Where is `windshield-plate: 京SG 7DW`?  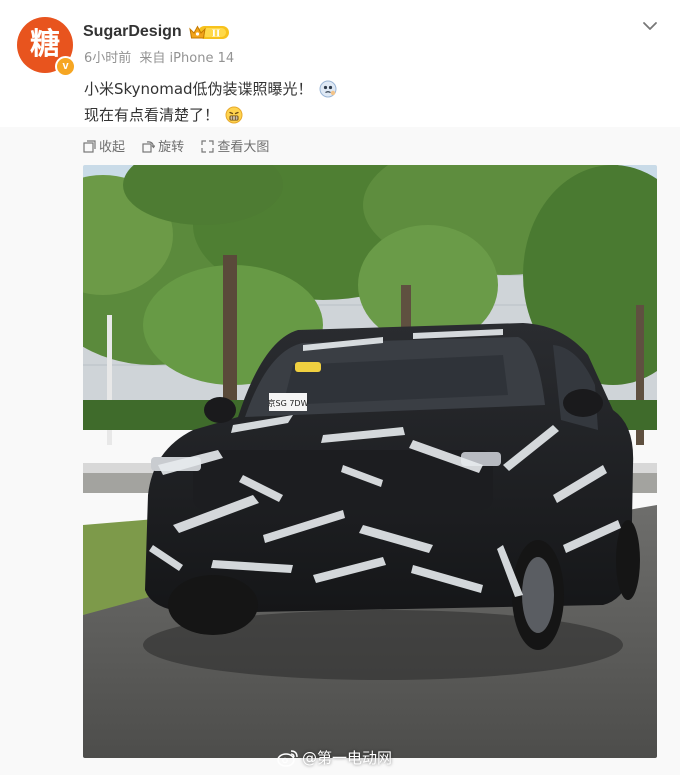
windshield-plate: 京SG 7DW is located at coordinates (288, 403).